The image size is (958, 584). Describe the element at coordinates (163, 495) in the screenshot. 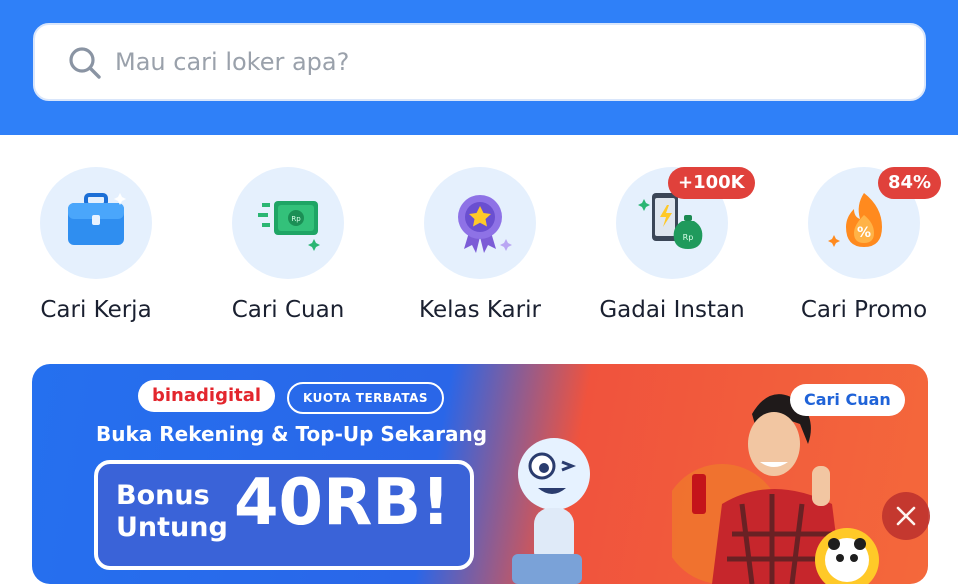

I see `bonus-label-line1: Bonus` at that location.